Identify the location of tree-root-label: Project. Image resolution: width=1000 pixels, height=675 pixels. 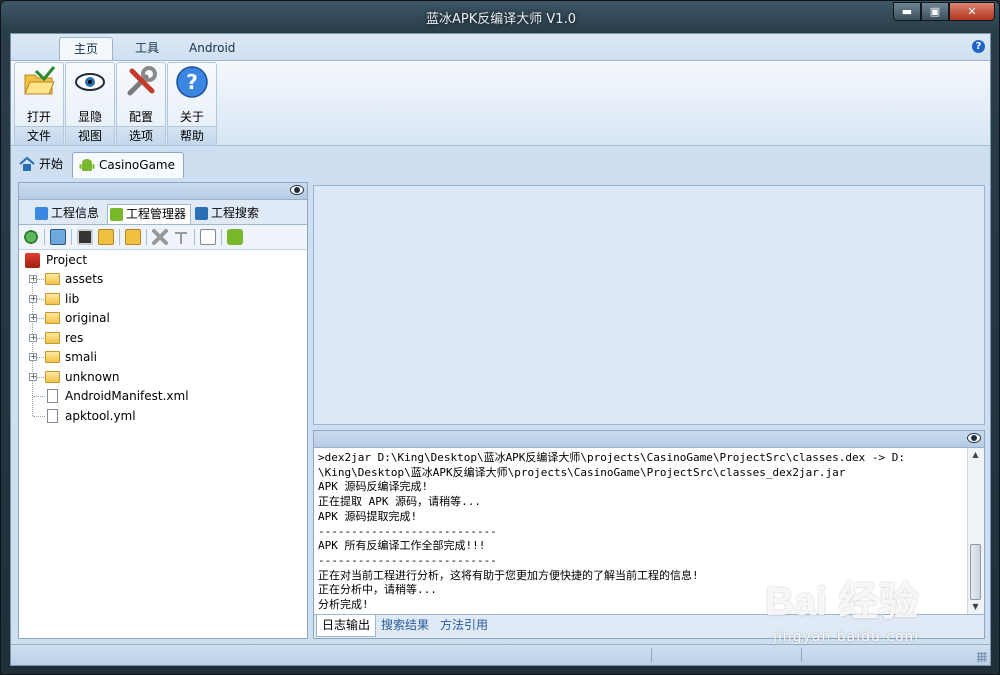
(67, 260).